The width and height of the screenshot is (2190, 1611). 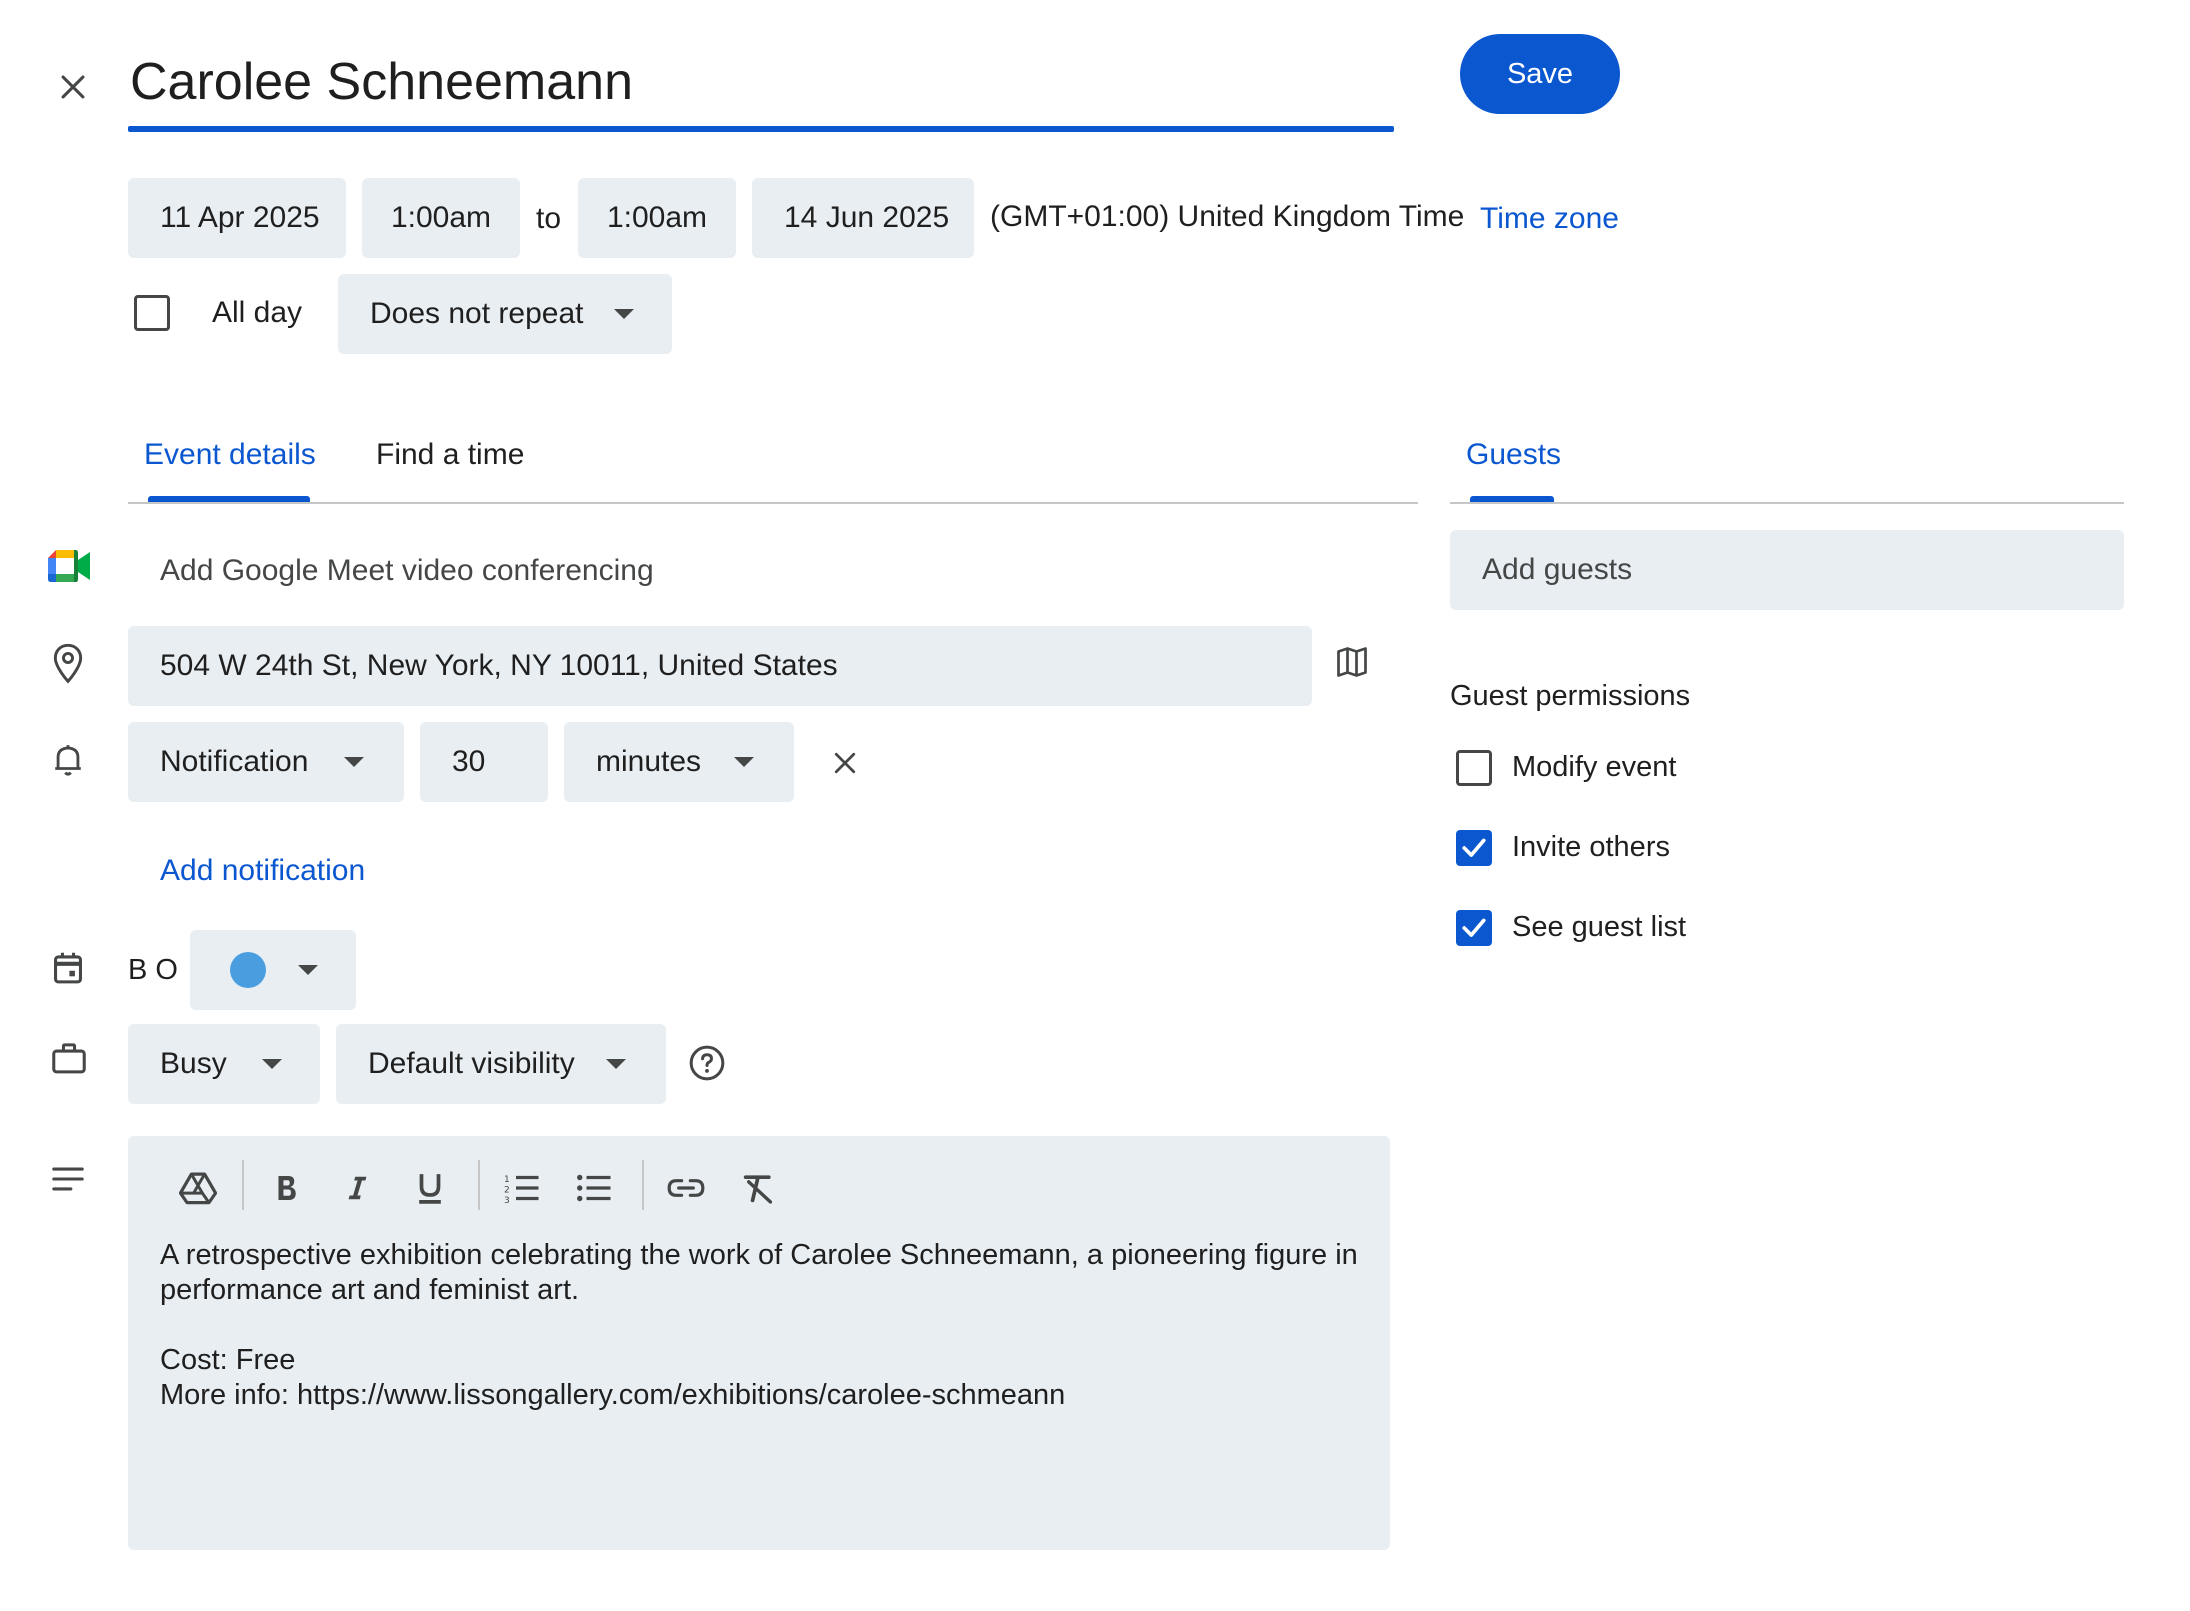 I want to click on description-blank-line, so click(x=765, y=1325).